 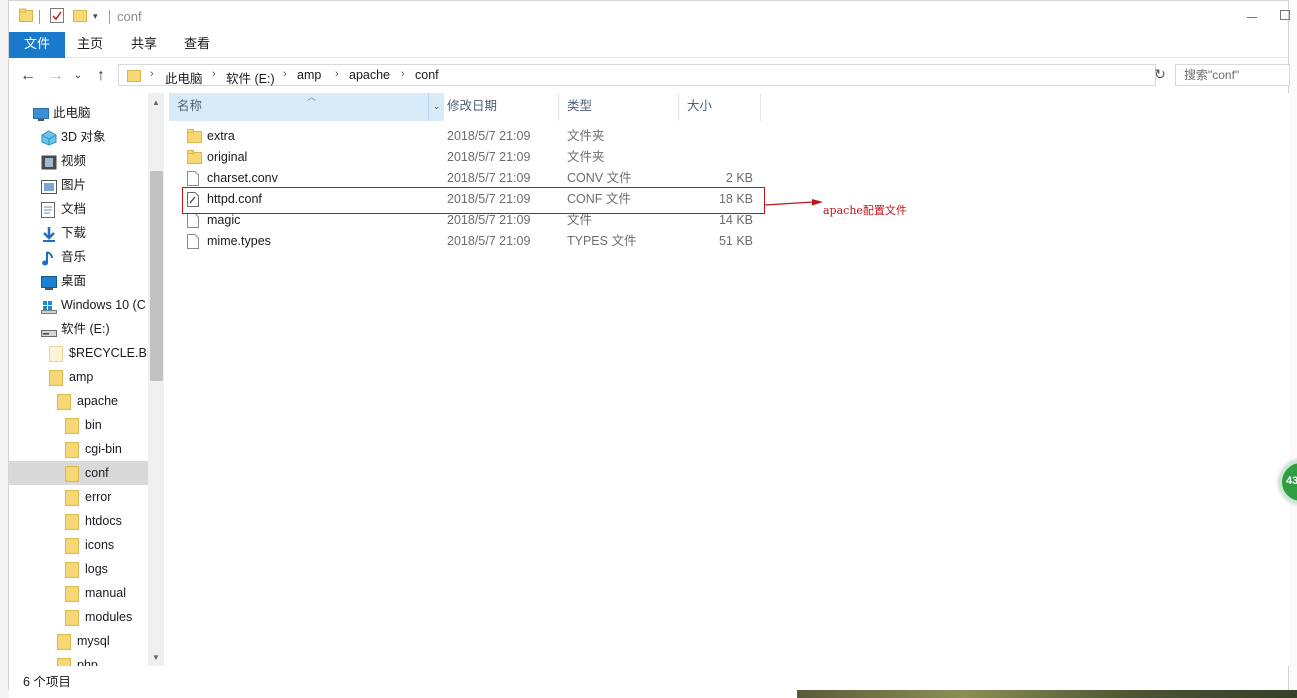 What do you see at coordinates (78, 137) in the screenshot?
I see `nav-item-3d-objects: 3D 对象` at bounding box center [78, 137].